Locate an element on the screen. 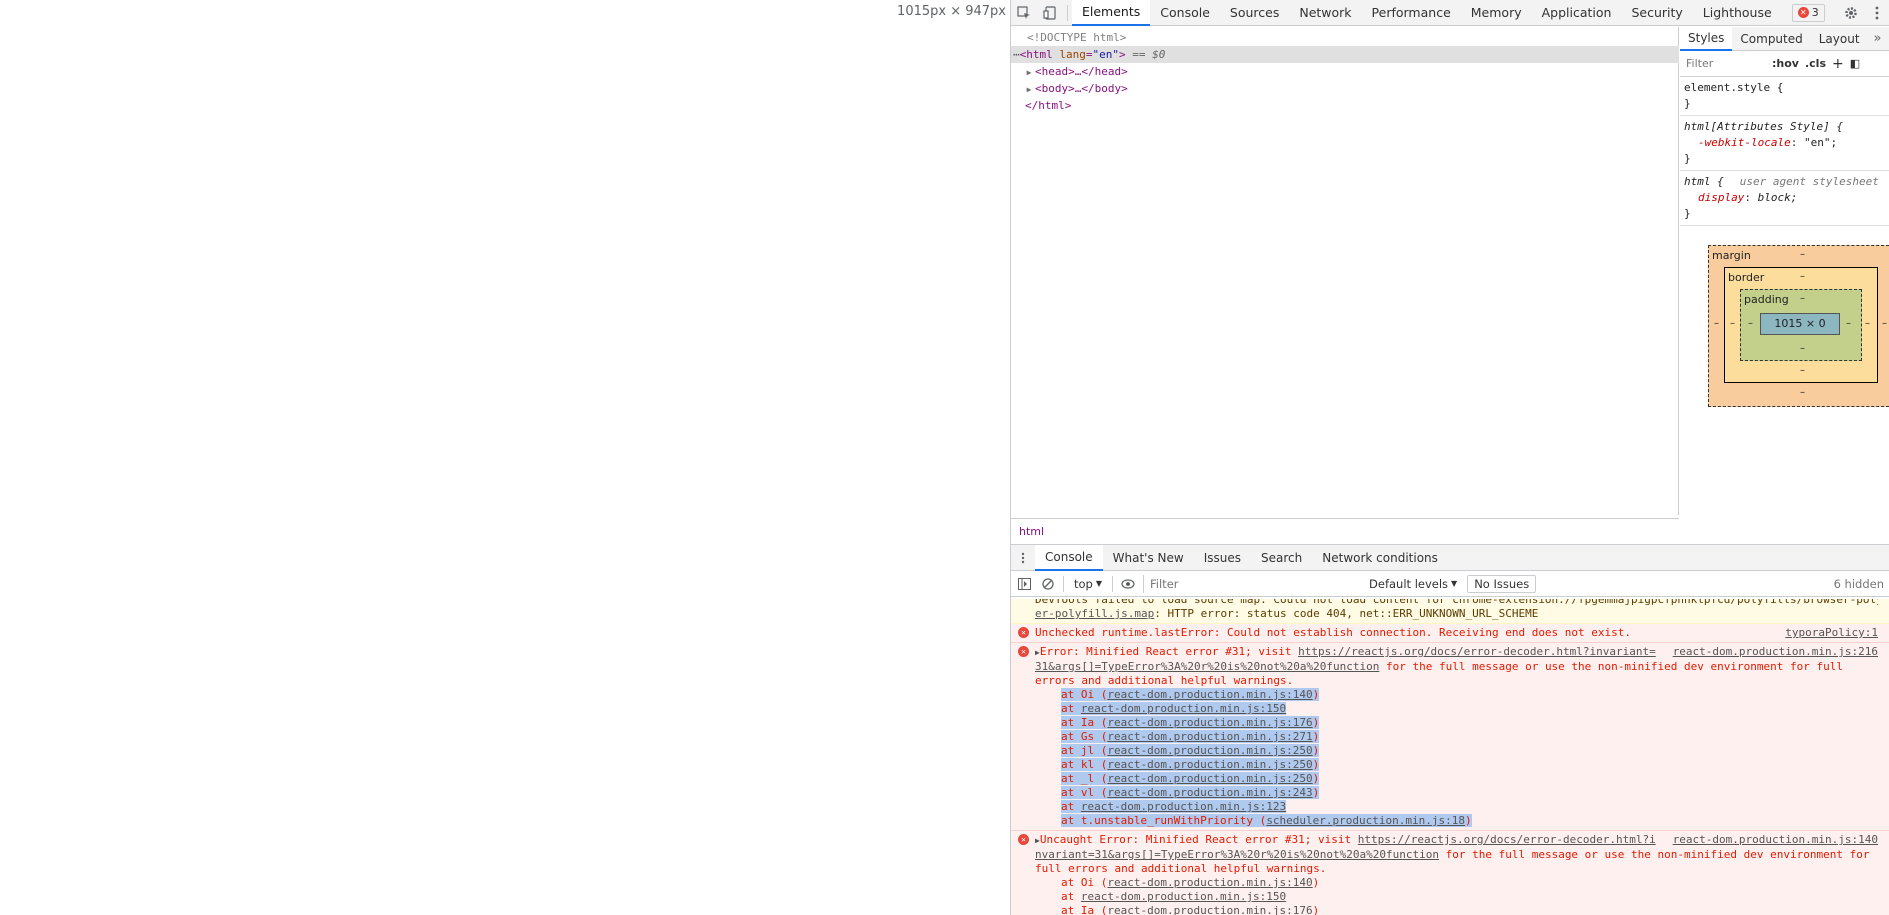  hidden-messages-count: 6 hidden is located at coordinates (1858, 583).